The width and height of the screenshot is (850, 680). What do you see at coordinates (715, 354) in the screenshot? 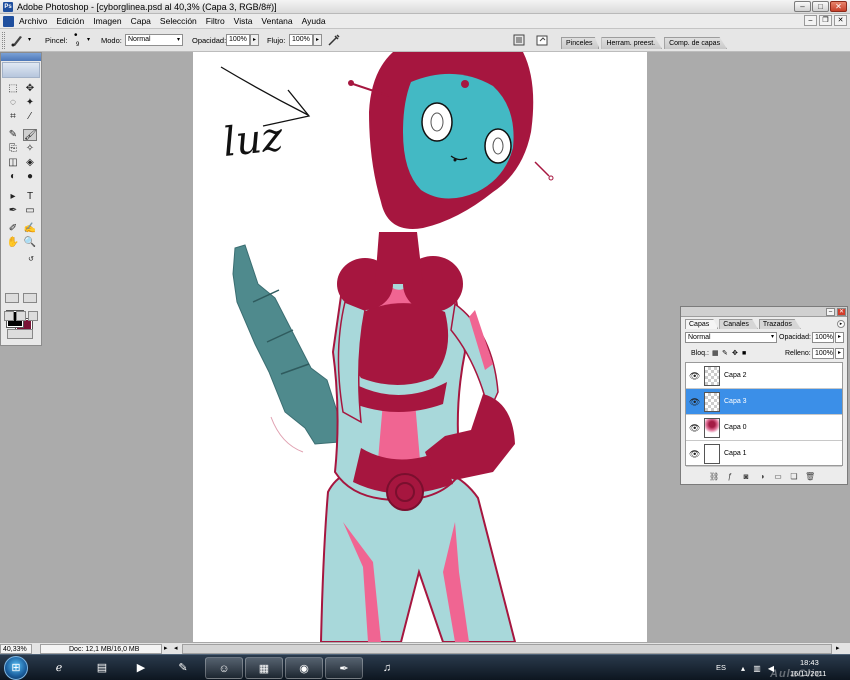
I see `lock-transparency-icon: ▦` at bounding box center [715, 354].